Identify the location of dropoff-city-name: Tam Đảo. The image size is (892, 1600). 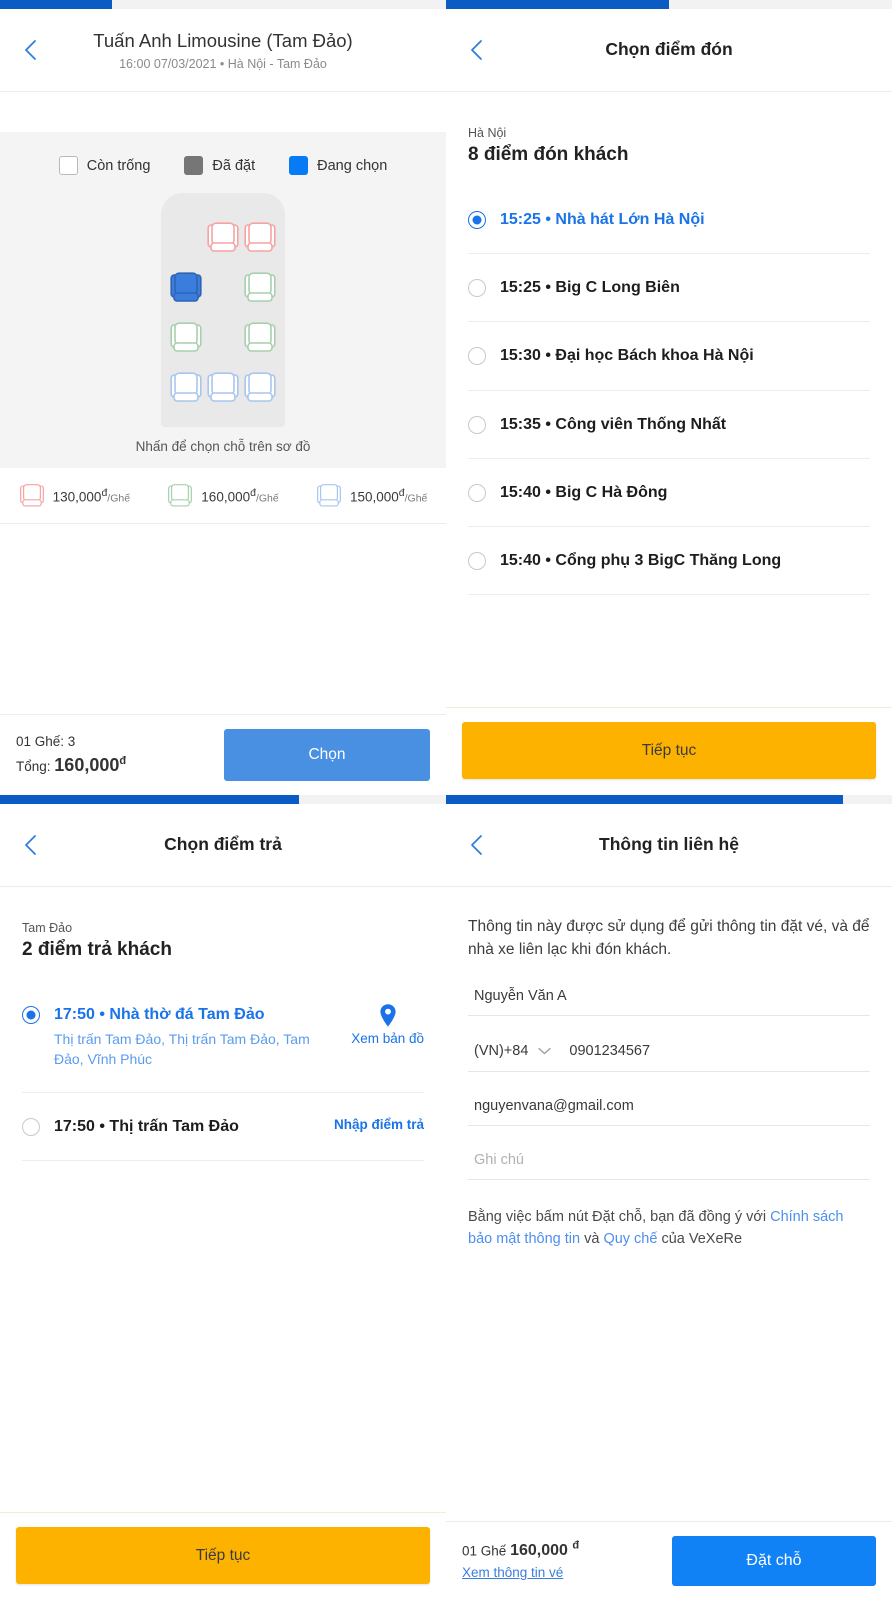
(47, 928).